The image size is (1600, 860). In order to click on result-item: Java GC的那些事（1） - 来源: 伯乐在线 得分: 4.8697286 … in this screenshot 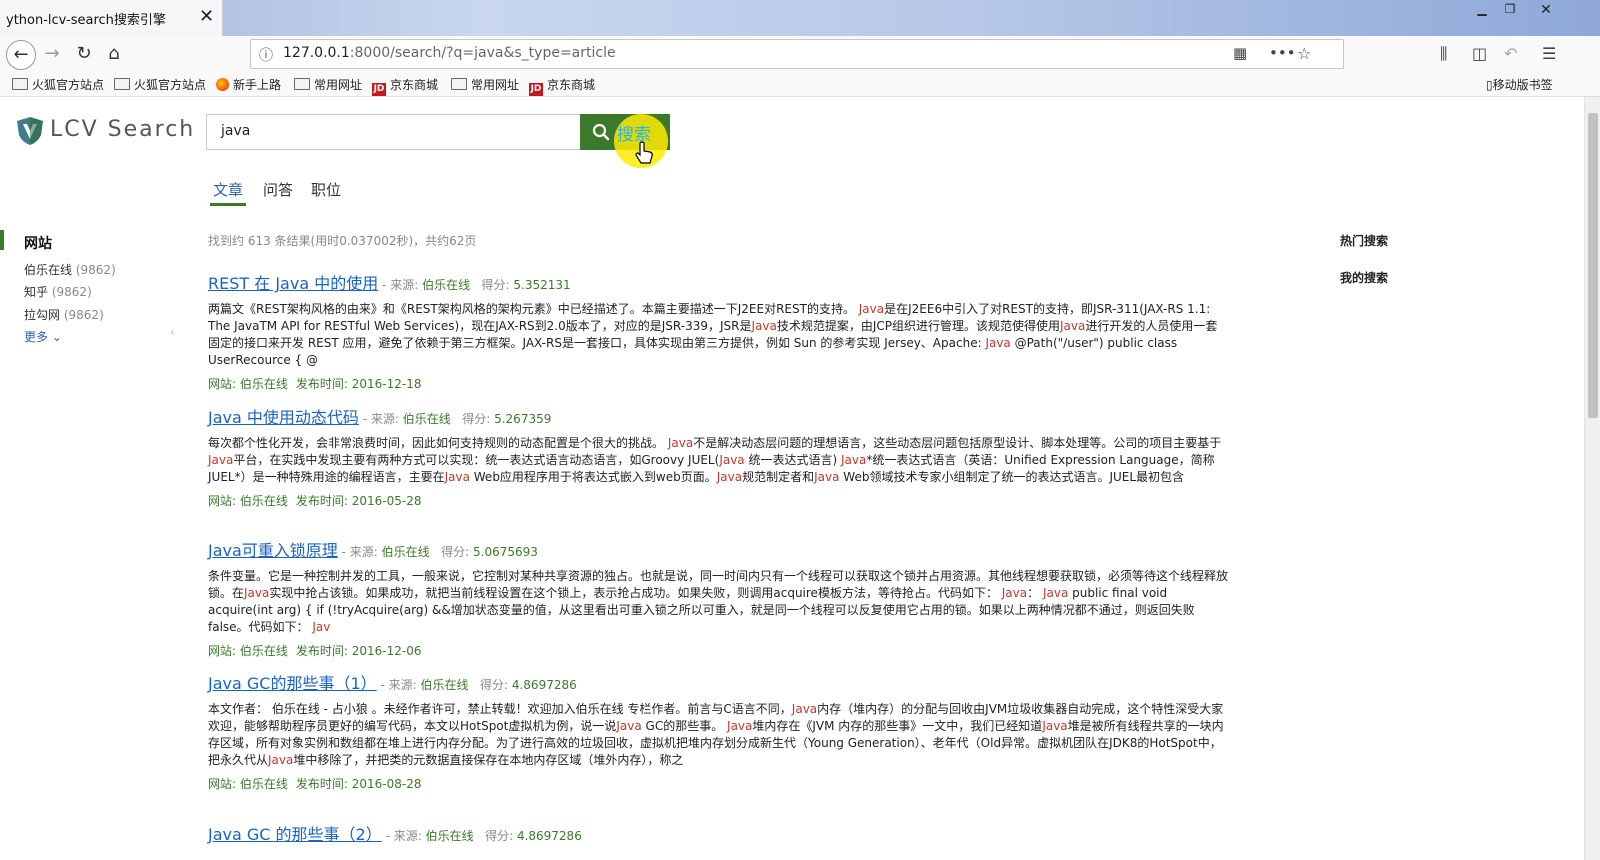, I will do `click(718, 731)`.